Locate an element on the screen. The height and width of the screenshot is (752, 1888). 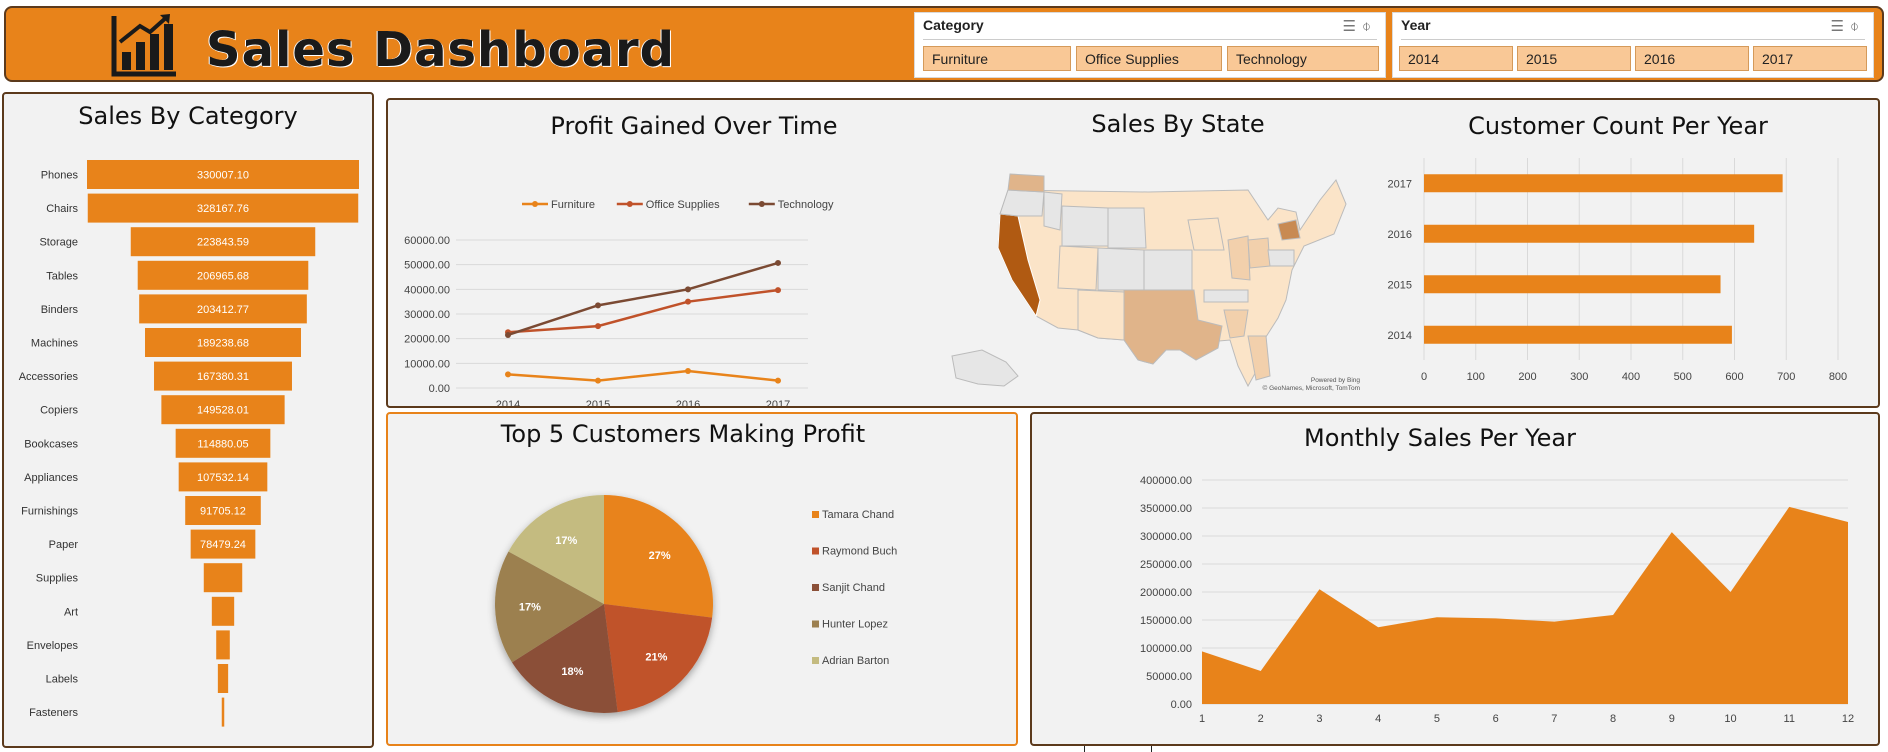
category-label: Tables is located at coordinates (62, 276).